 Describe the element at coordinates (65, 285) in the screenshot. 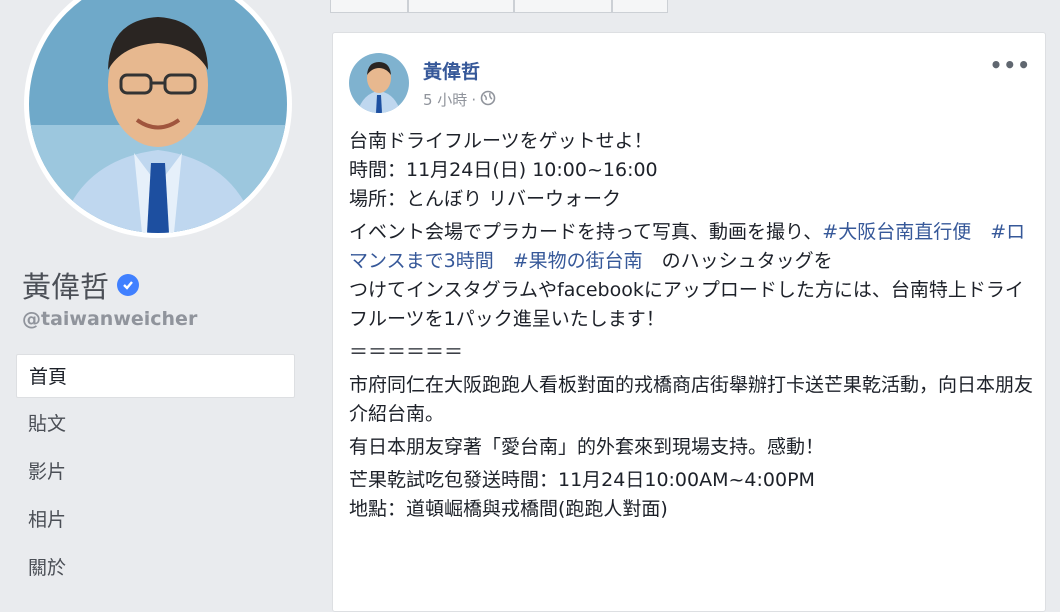

I see `profile-name-text: 黃偉哲` at that location.